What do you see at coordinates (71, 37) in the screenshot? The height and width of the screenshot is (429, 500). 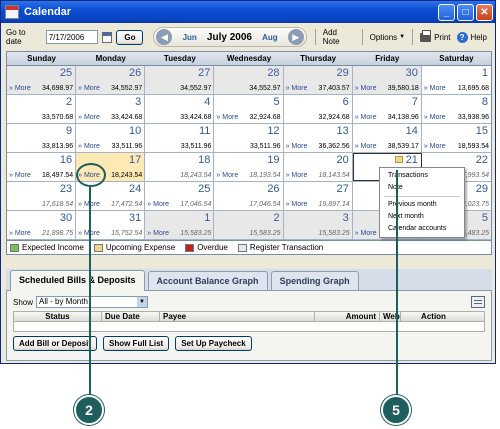 I see `goto-date-input` at bounding box center [71, 37].